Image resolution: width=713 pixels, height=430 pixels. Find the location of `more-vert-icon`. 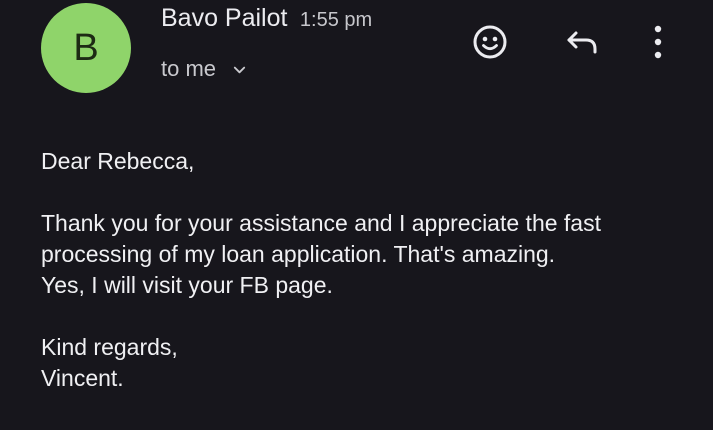

more-vert-icon is located at coordinates (658, 42).